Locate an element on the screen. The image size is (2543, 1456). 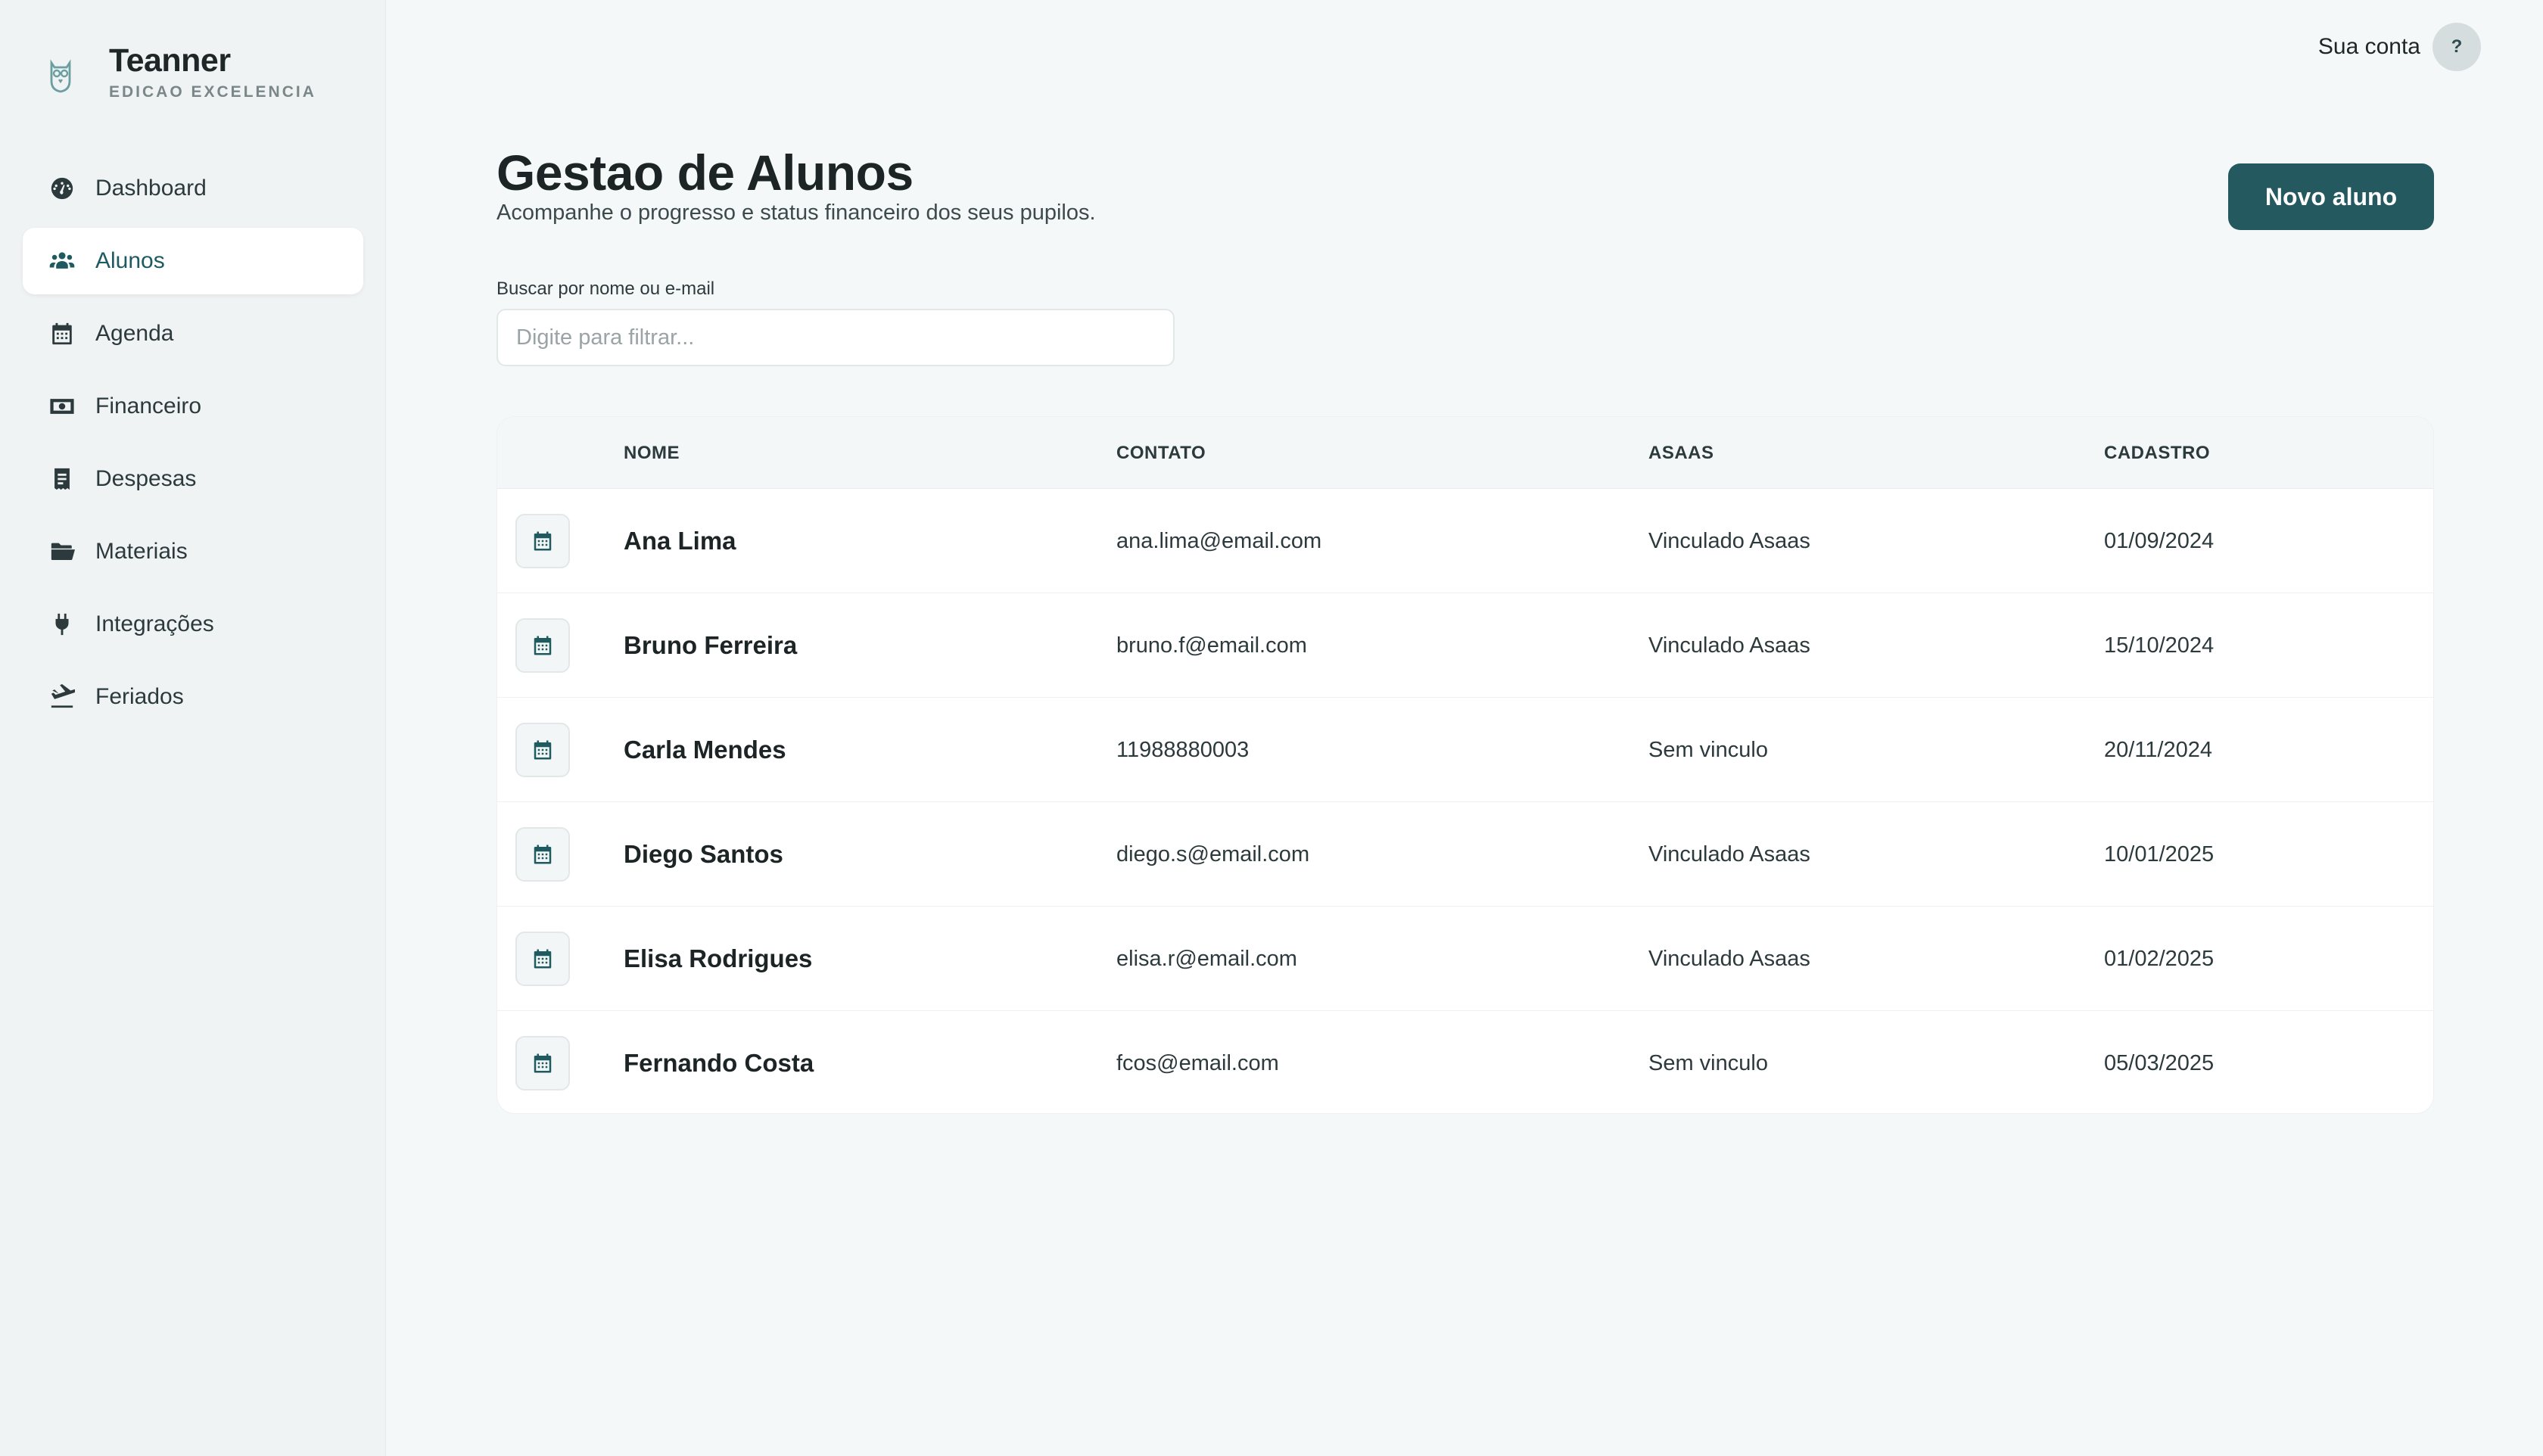
brand: Teanner EDICAO EXCELENCIA is located at coordinates (179, 71).